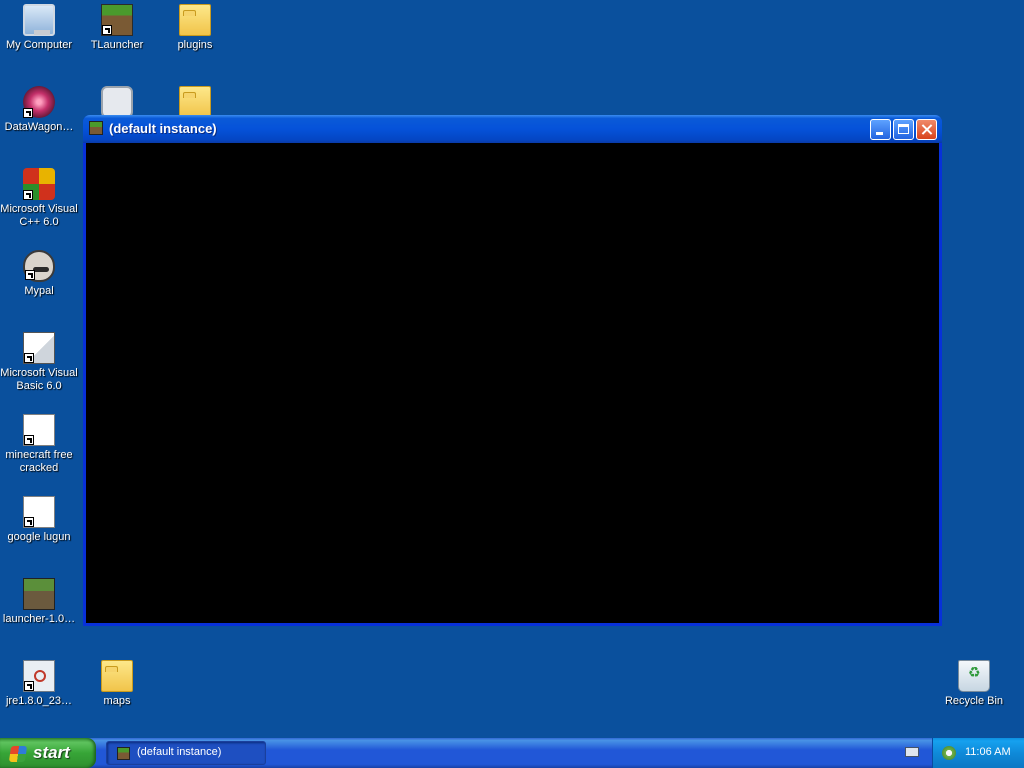 The width and height of the screenshot is (1024, 768). I want to click on window-titlebar: (default instance), so click(512, 129).